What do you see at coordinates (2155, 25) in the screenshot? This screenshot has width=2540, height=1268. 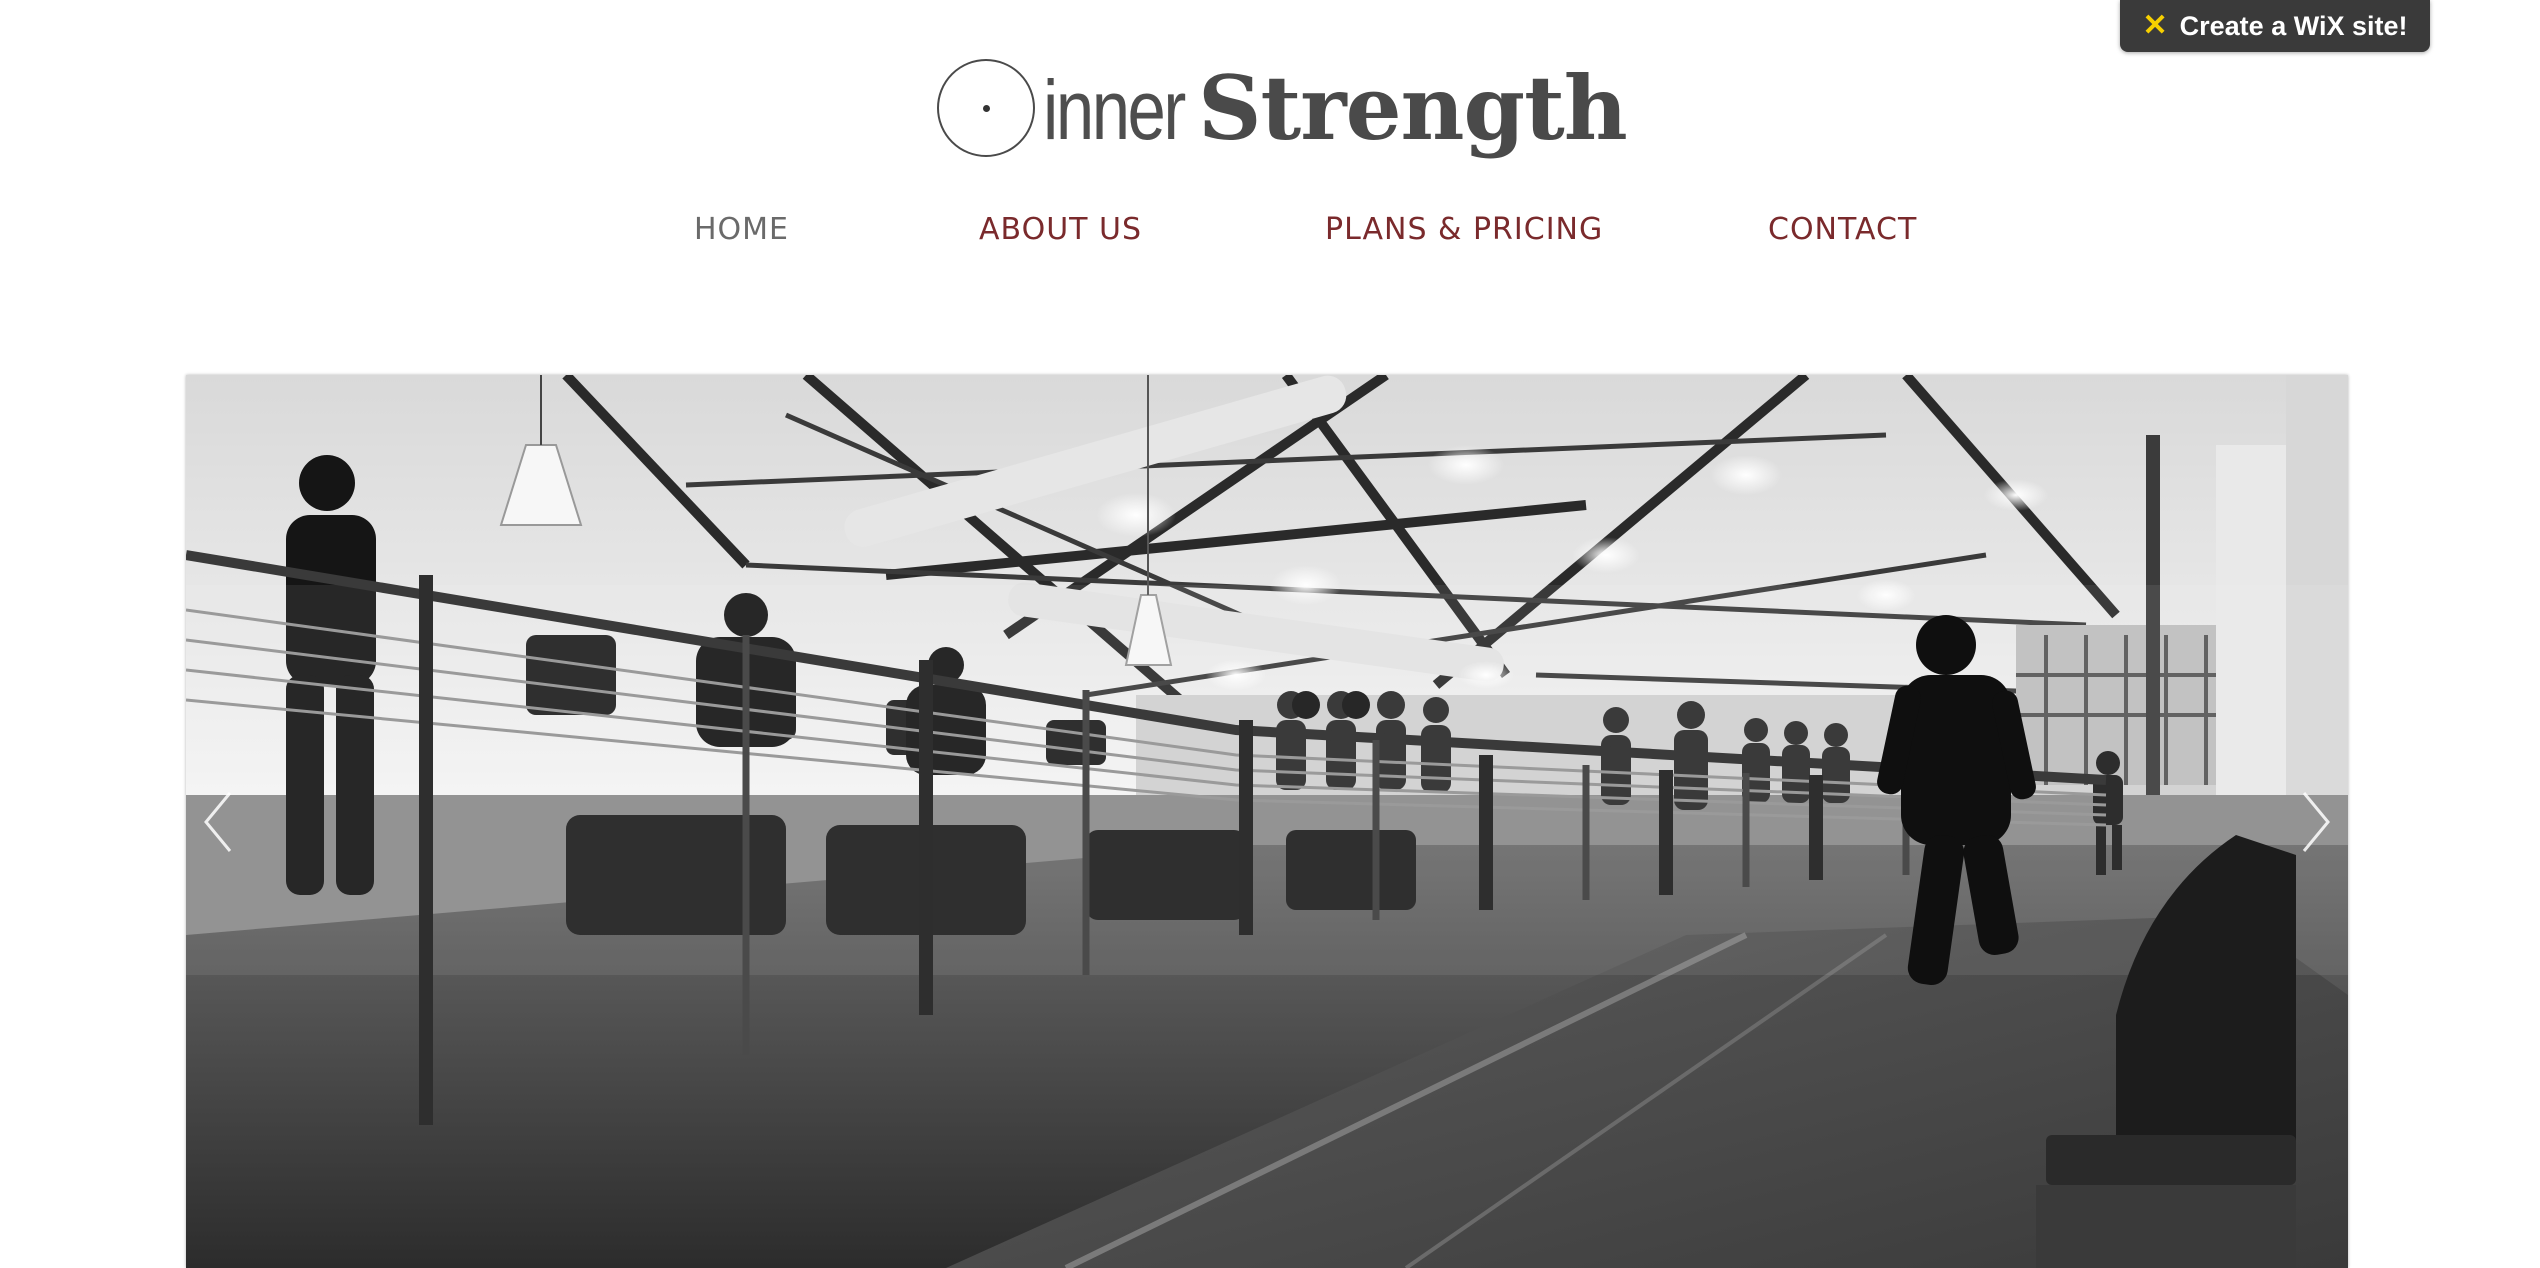 I see `wix-x-icon: ✕` at bounding box center [2155, 25].